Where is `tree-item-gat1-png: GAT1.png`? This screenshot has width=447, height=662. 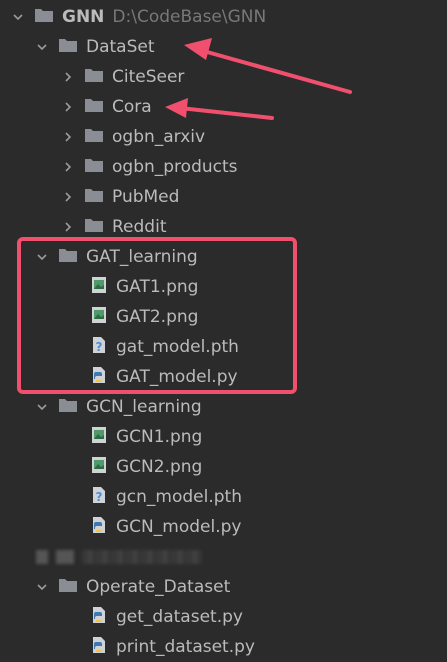 tree-item-gat1-png: GAT1.png is located at coordinates (223, 287).